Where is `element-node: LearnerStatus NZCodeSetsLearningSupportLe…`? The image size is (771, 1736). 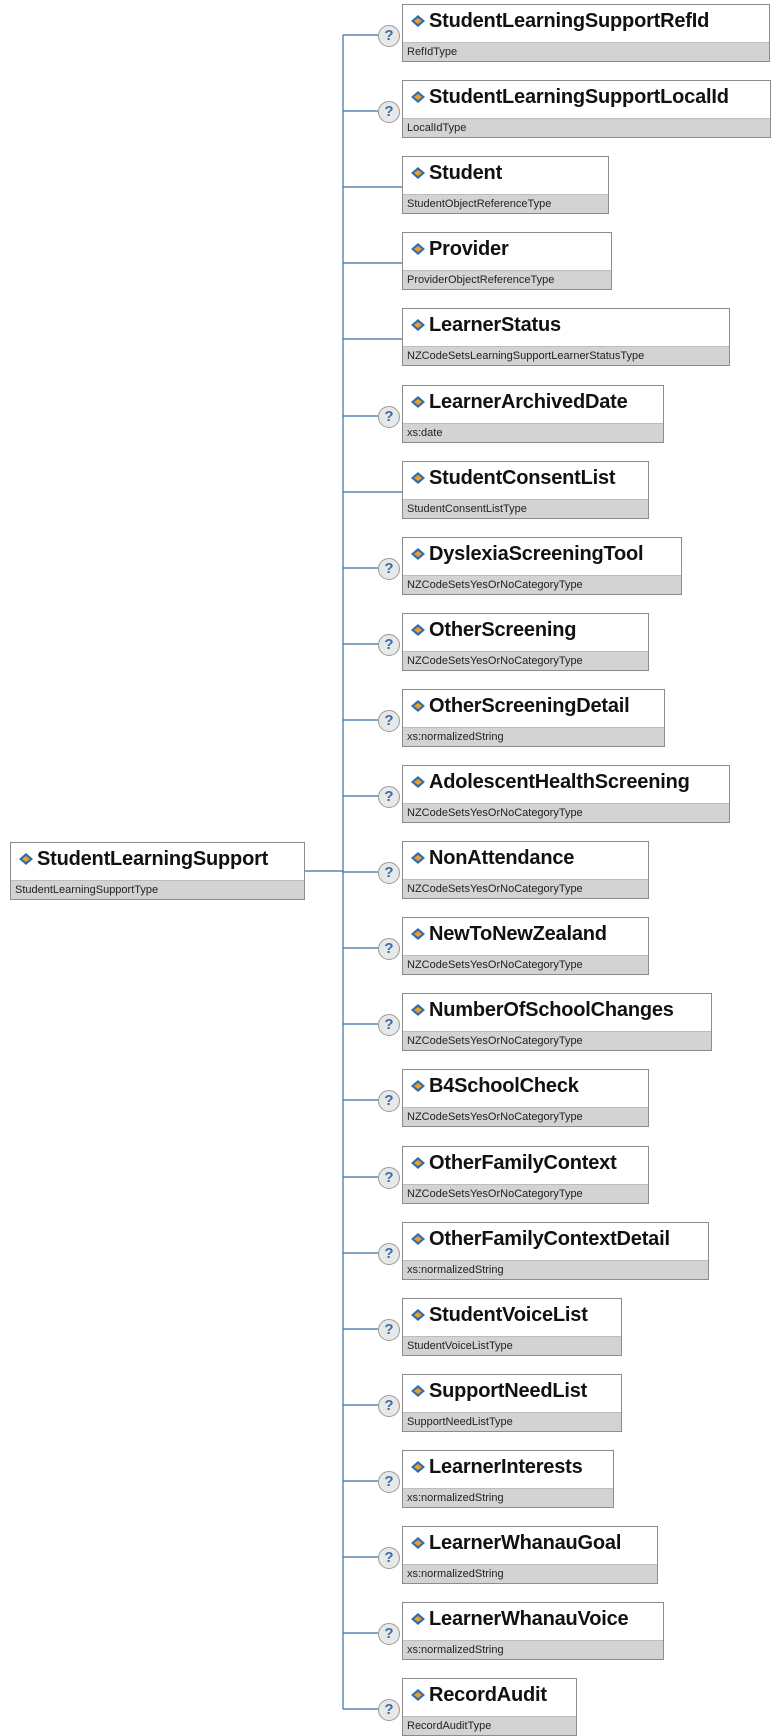 element-node: LearnerStatus NZCodeSetsLearningSupportLe… is located at coordinates (566, 337).